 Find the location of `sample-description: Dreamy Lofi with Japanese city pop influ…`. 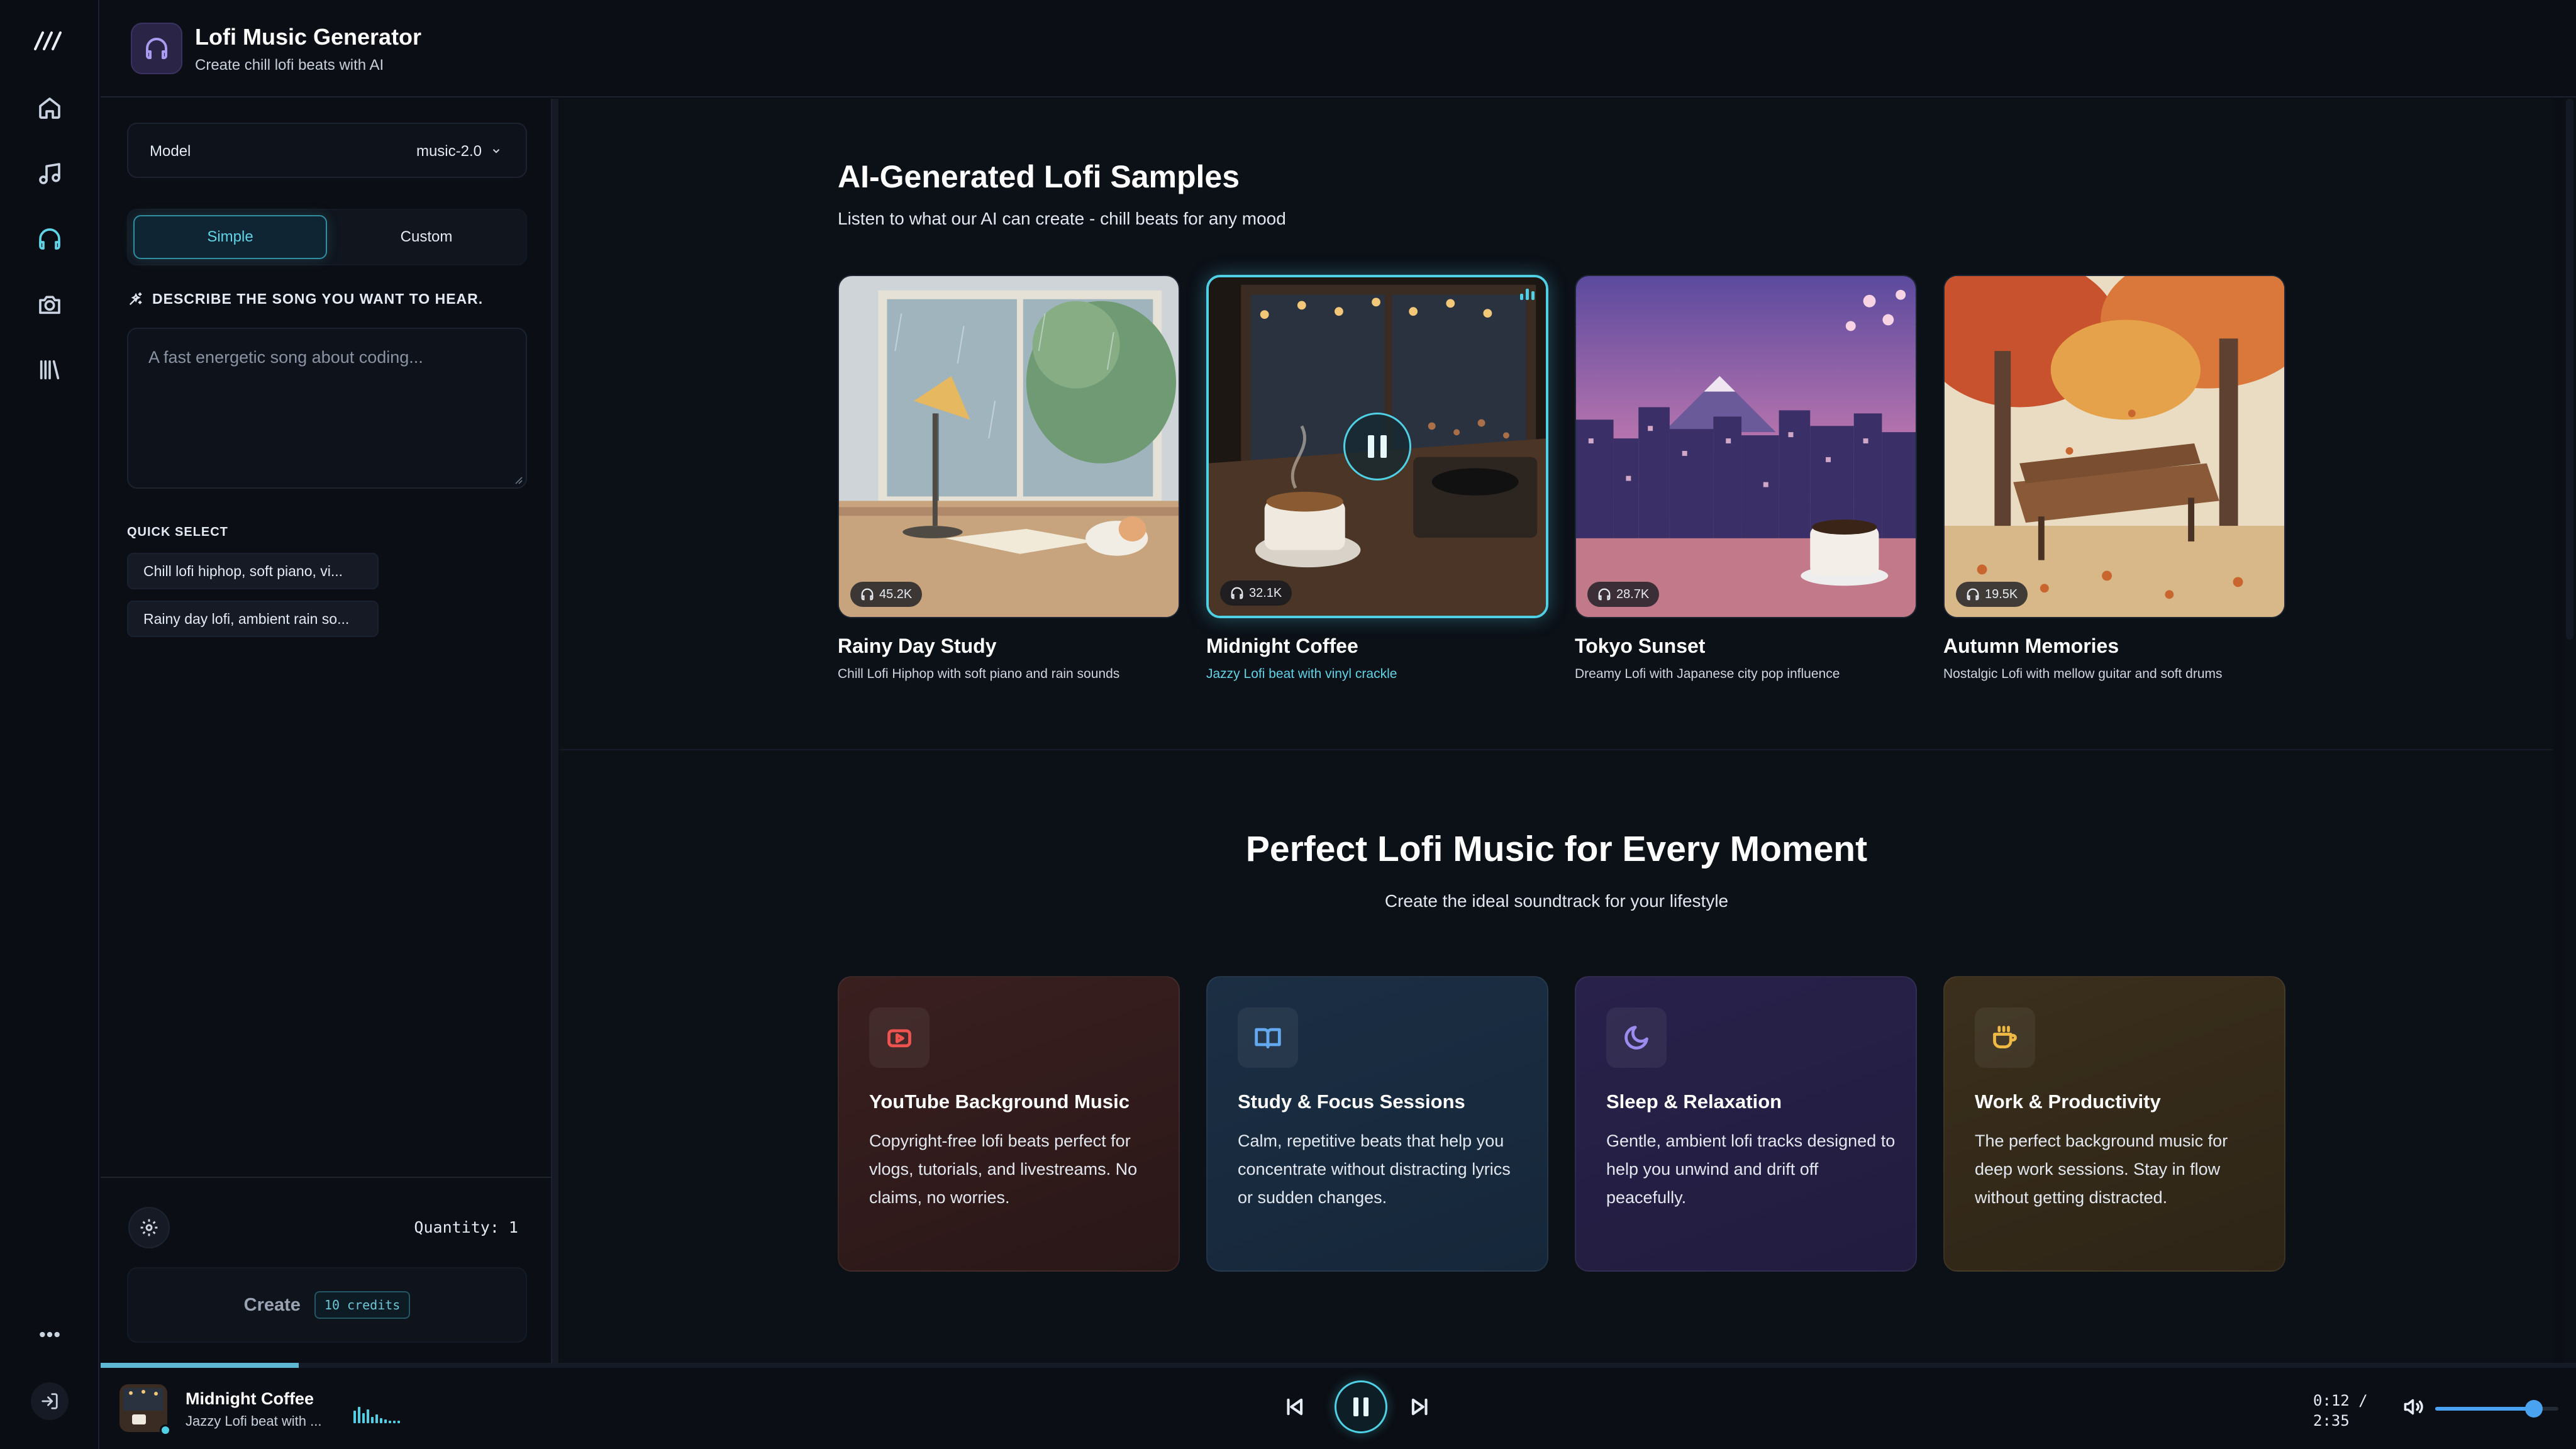

sample-description: Dreamy Lofi with Japanese city pop influ… is located at coordinates (1707, 674).